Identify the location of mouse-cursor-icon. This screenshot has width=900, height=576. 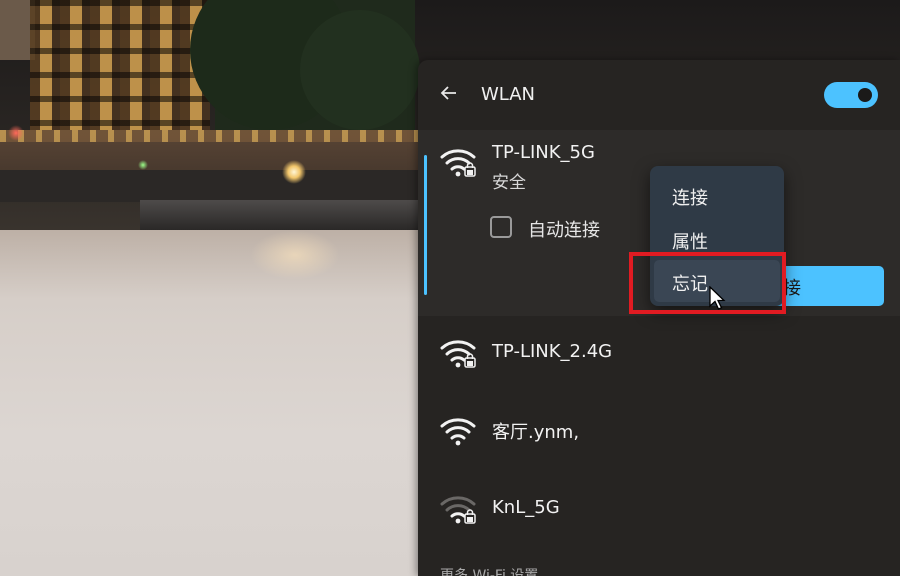
(717, 298).